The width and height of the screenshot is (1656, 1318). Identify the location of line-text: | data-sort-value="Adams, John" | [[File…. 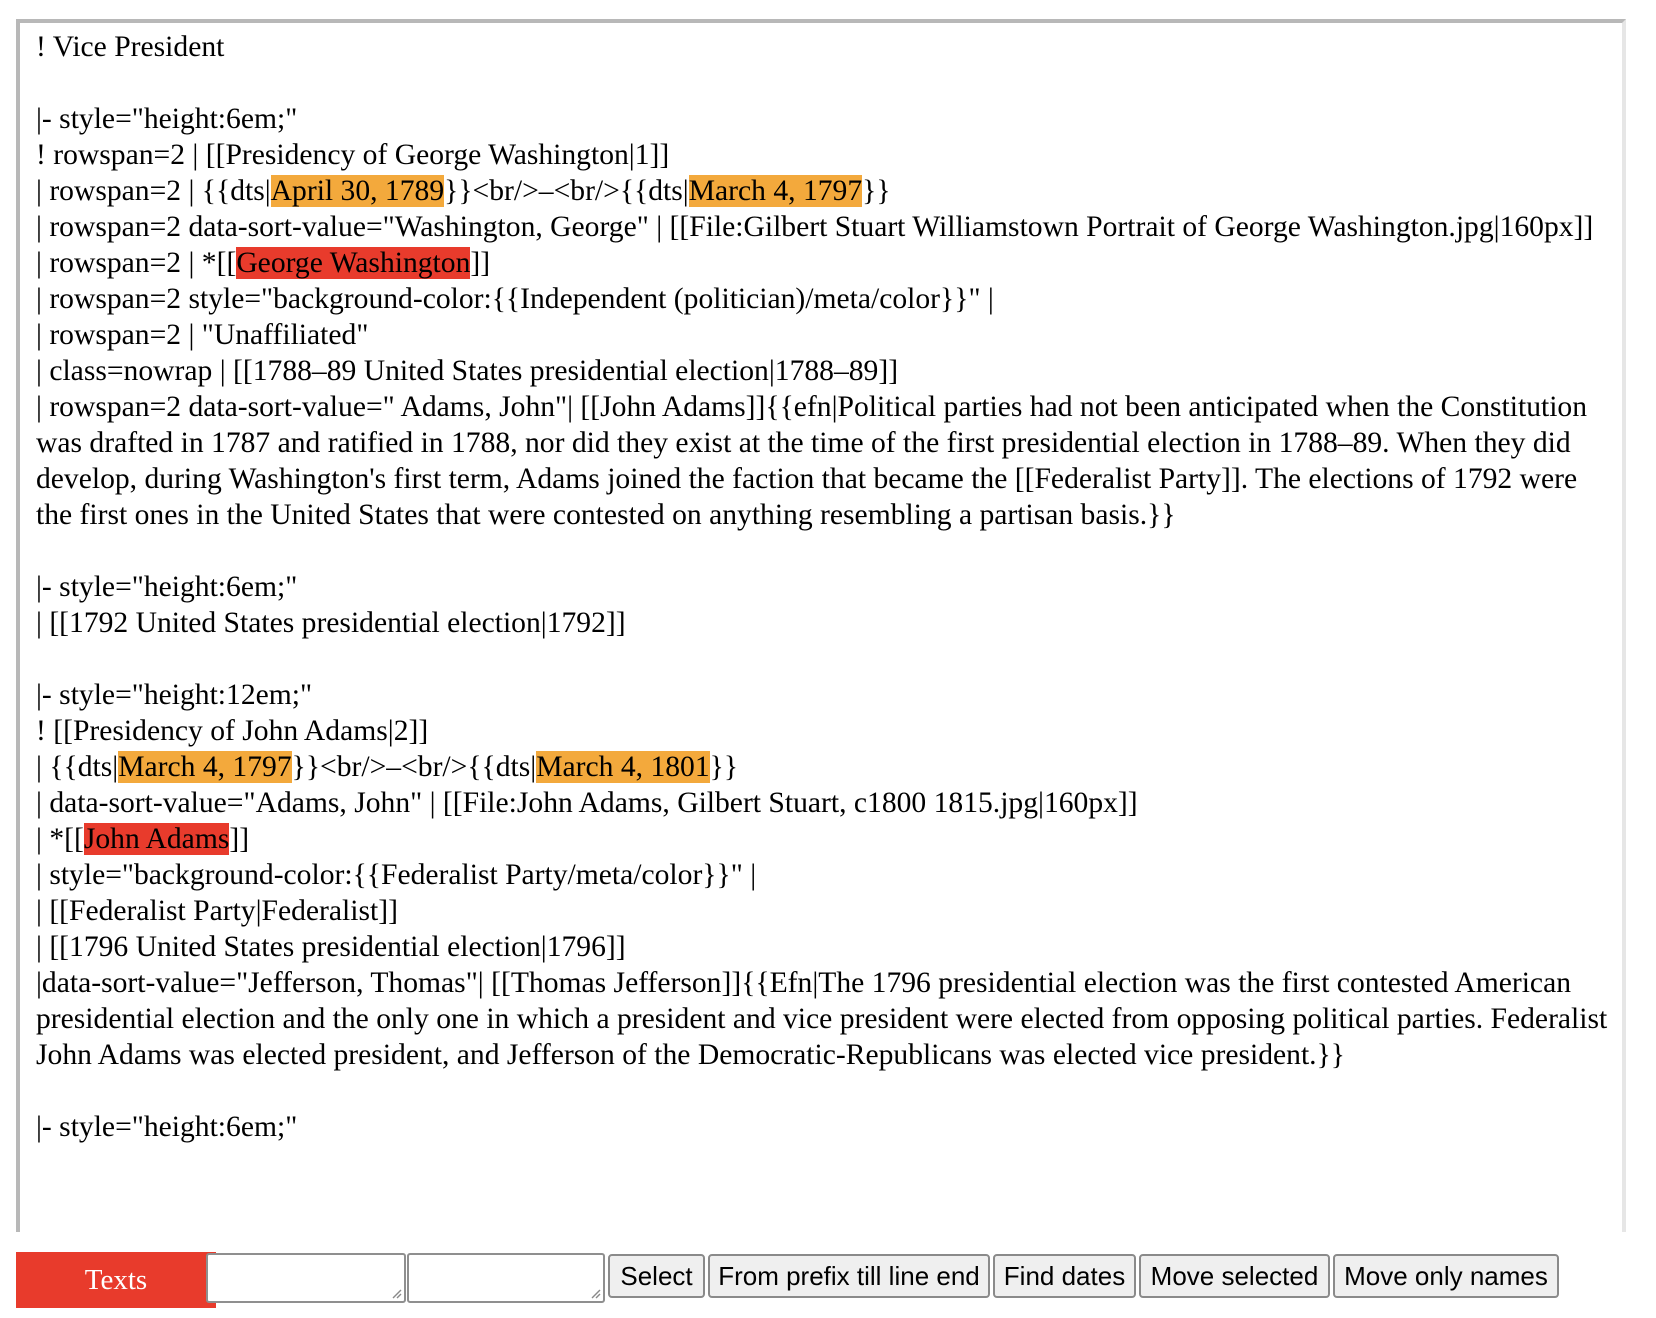
(587, 803).